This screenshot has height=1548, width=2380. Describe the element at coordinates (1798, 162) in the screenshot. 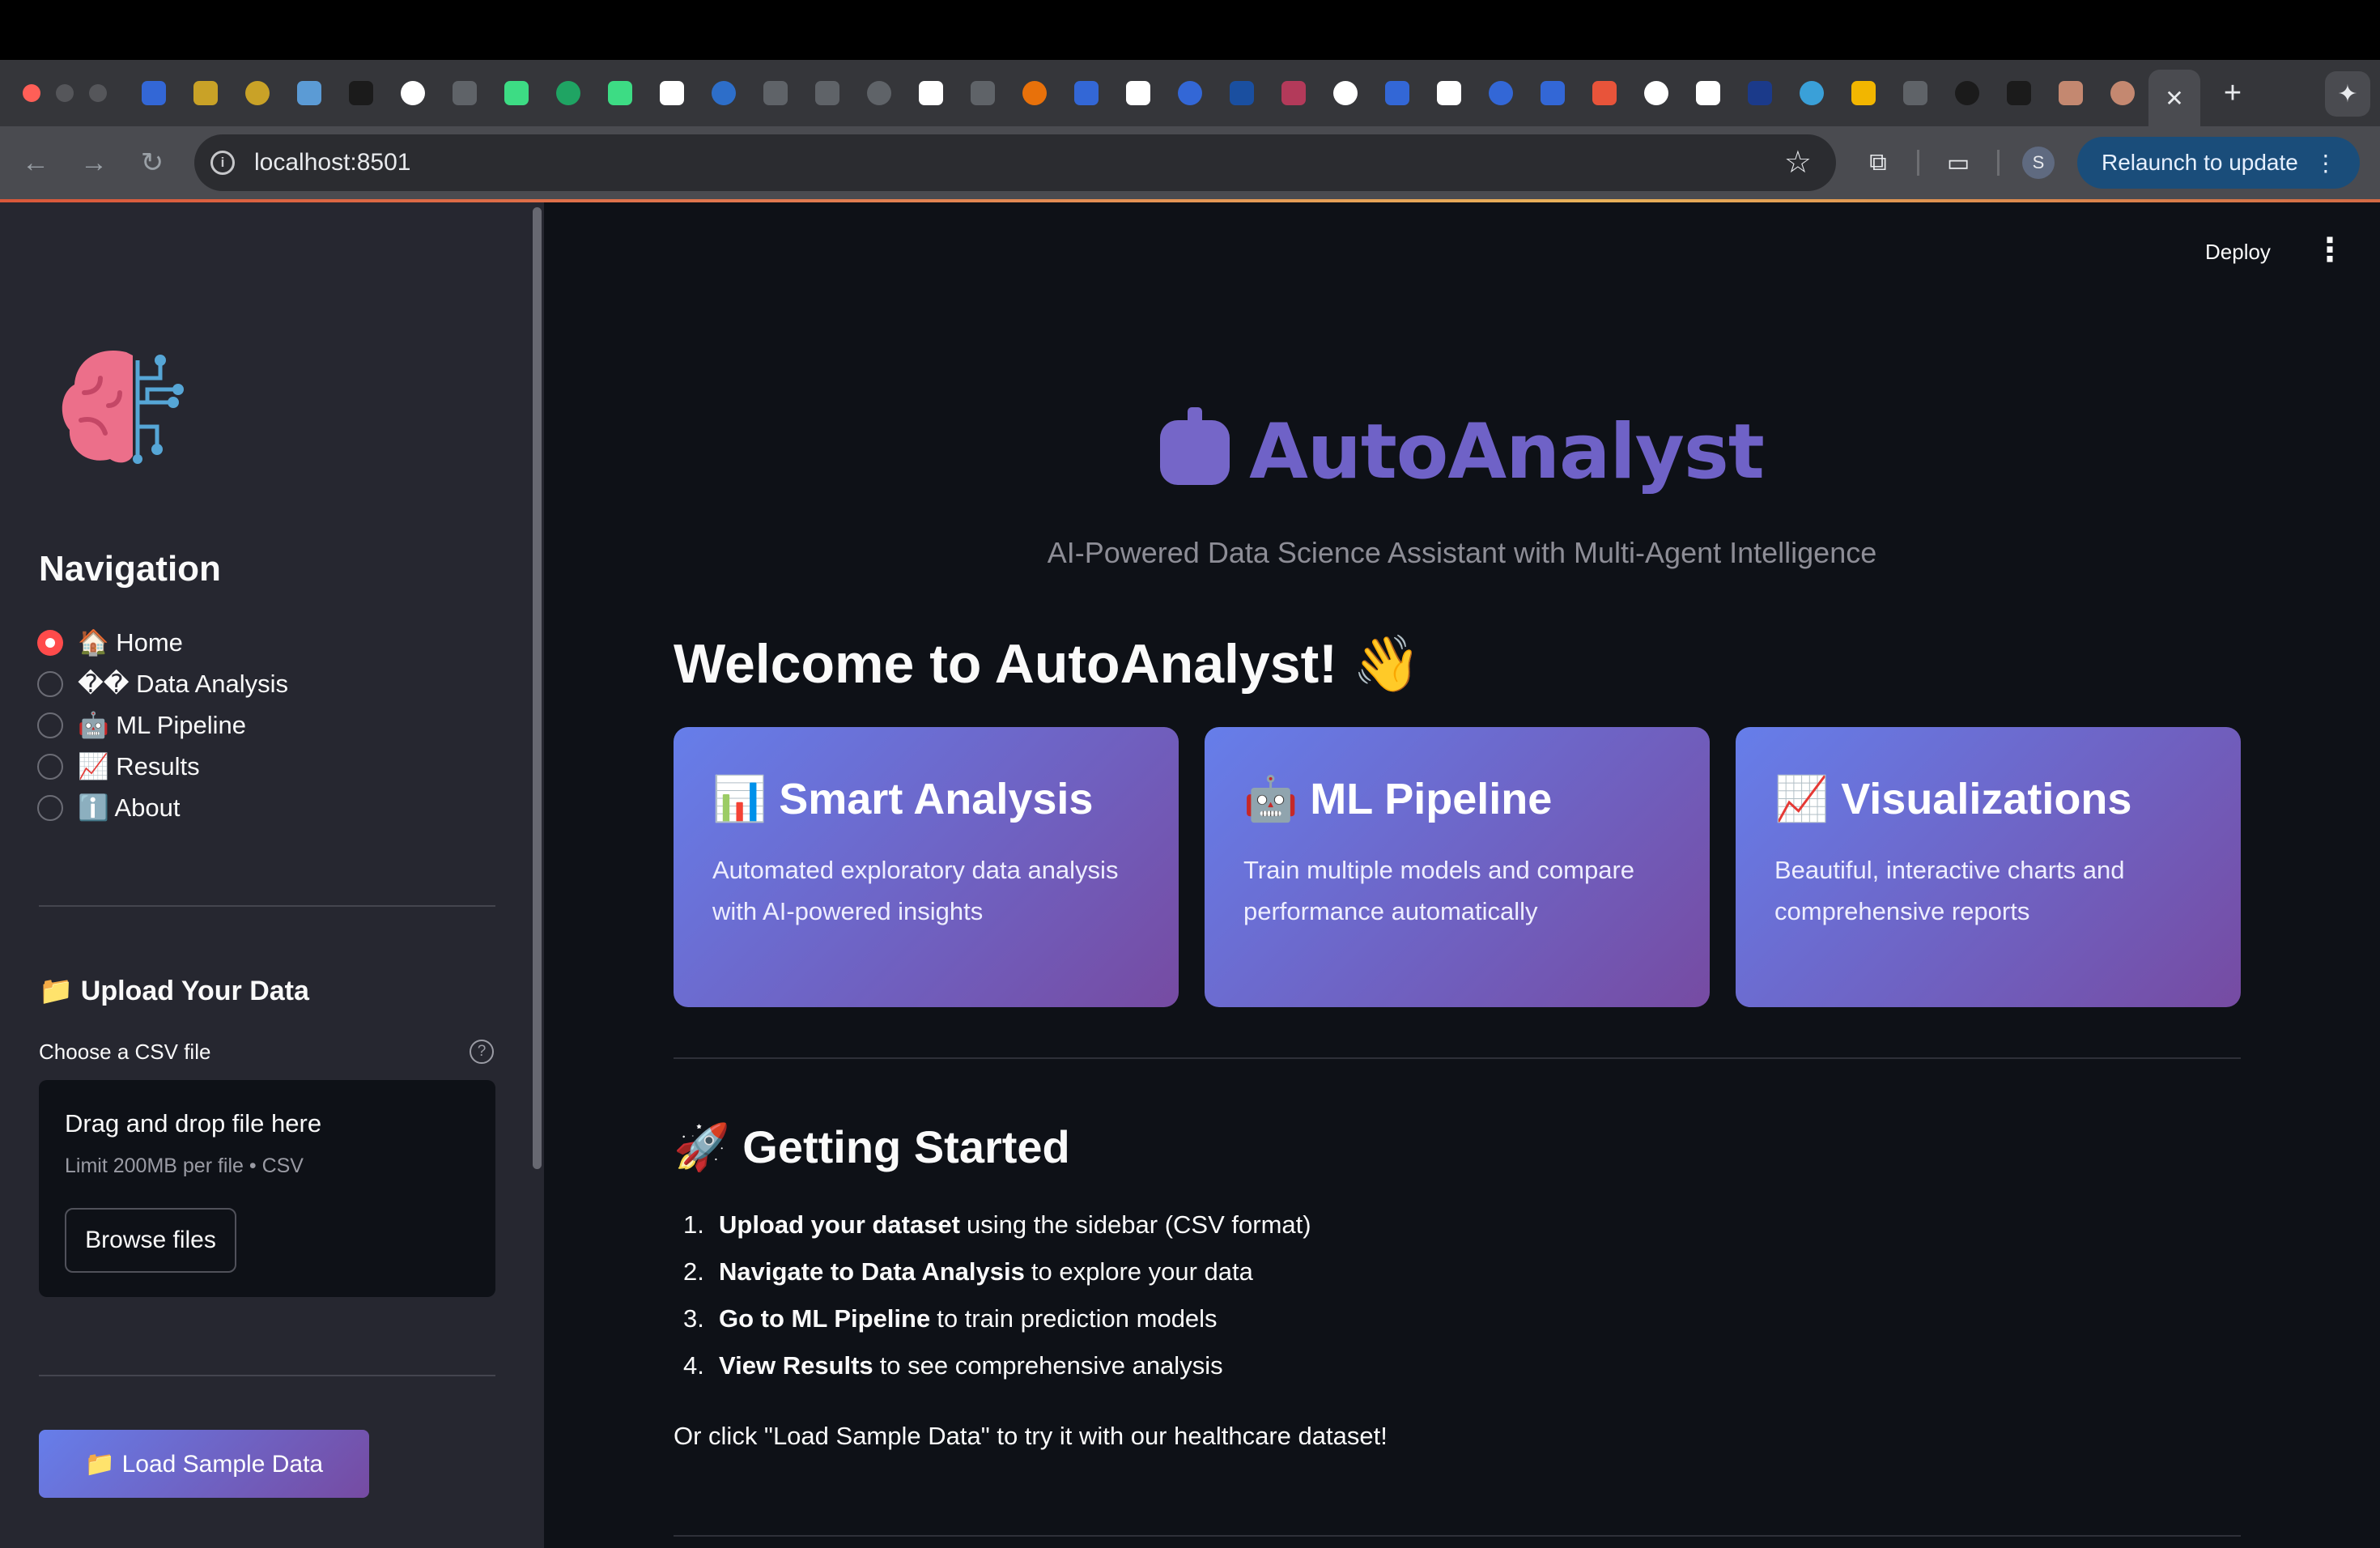

I see `bookmark-star-icon: ☆` at that location.